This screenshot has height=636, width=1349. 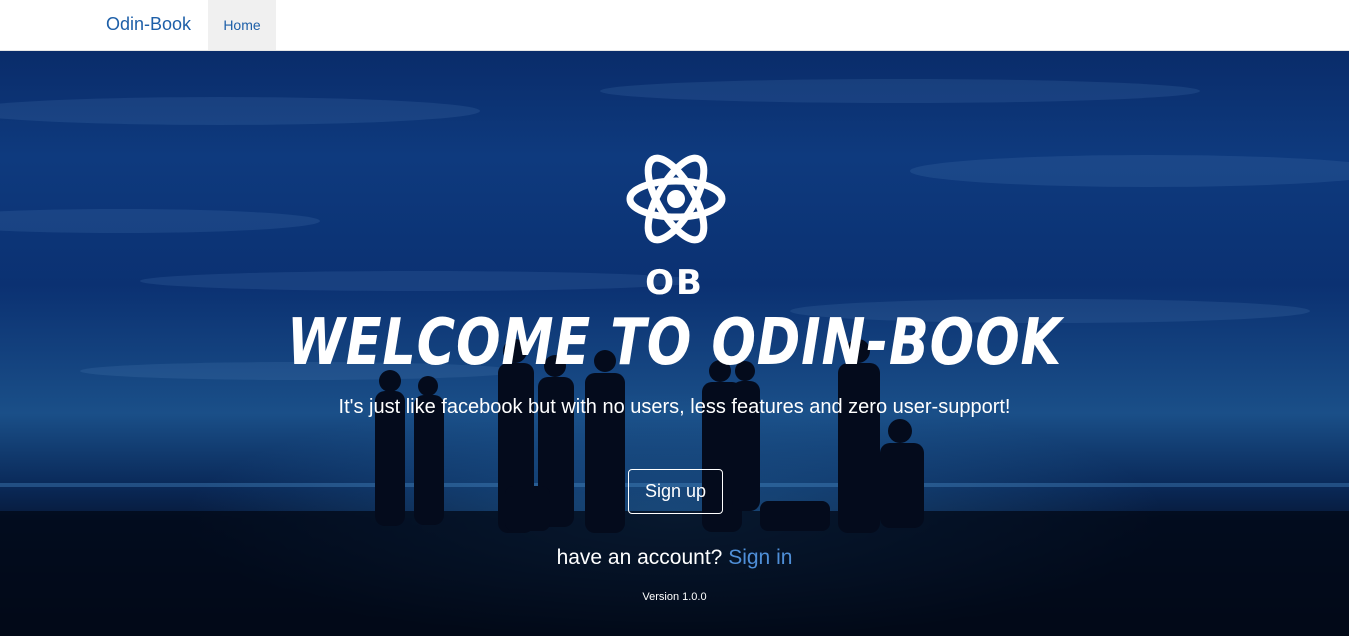 I want to click on top-navbar: Odin-Book Home, so click(x=674, y=25).